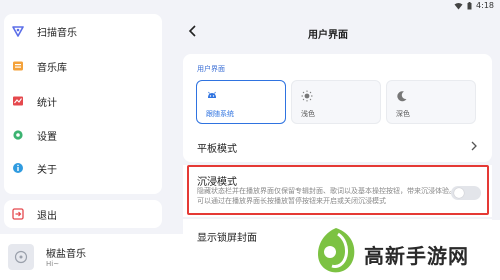  I want to click on highlight-box, so click(338, 190).